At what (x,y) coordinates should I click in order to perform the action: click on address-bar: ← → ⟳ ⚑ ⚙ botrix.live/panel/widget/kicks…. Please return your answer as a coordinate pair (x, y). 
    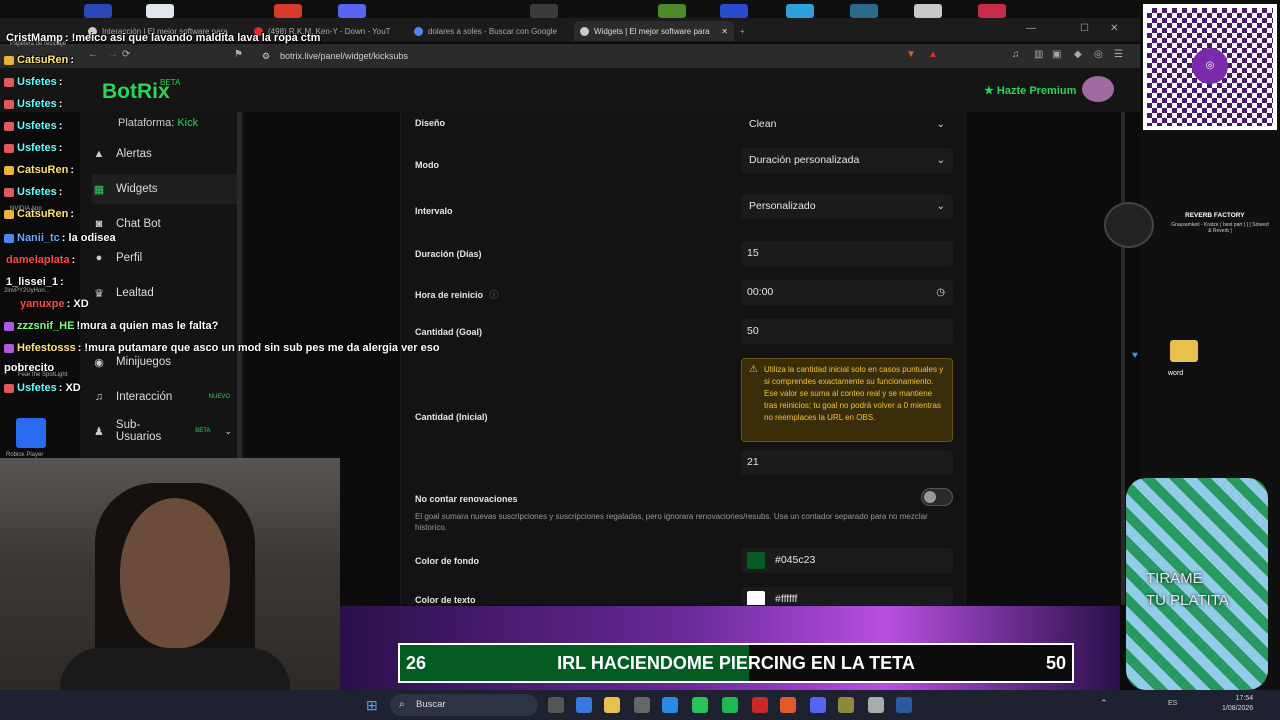
    Looking at the image, I should click on (570, 56).